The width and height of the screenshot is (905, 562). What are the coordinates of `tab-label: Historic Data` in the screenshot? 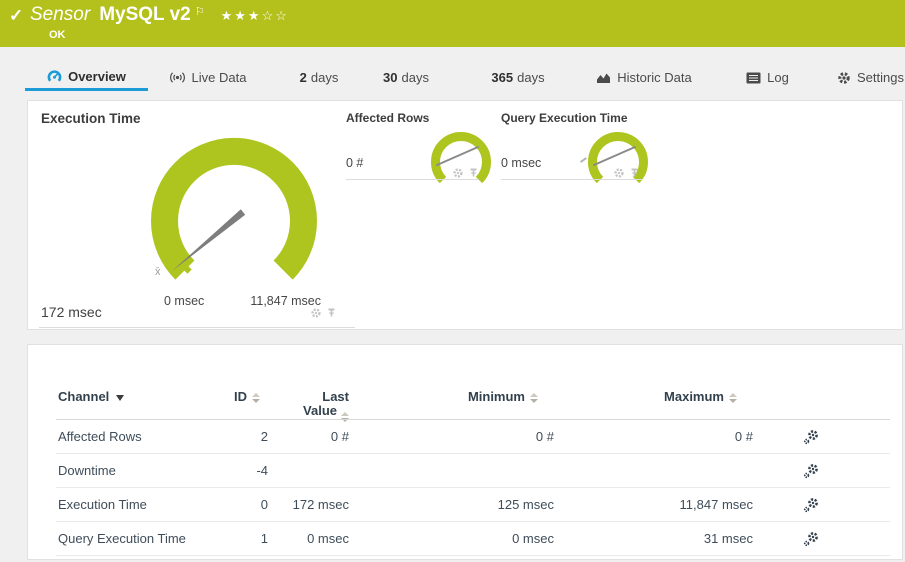 It's located at (654, 77).